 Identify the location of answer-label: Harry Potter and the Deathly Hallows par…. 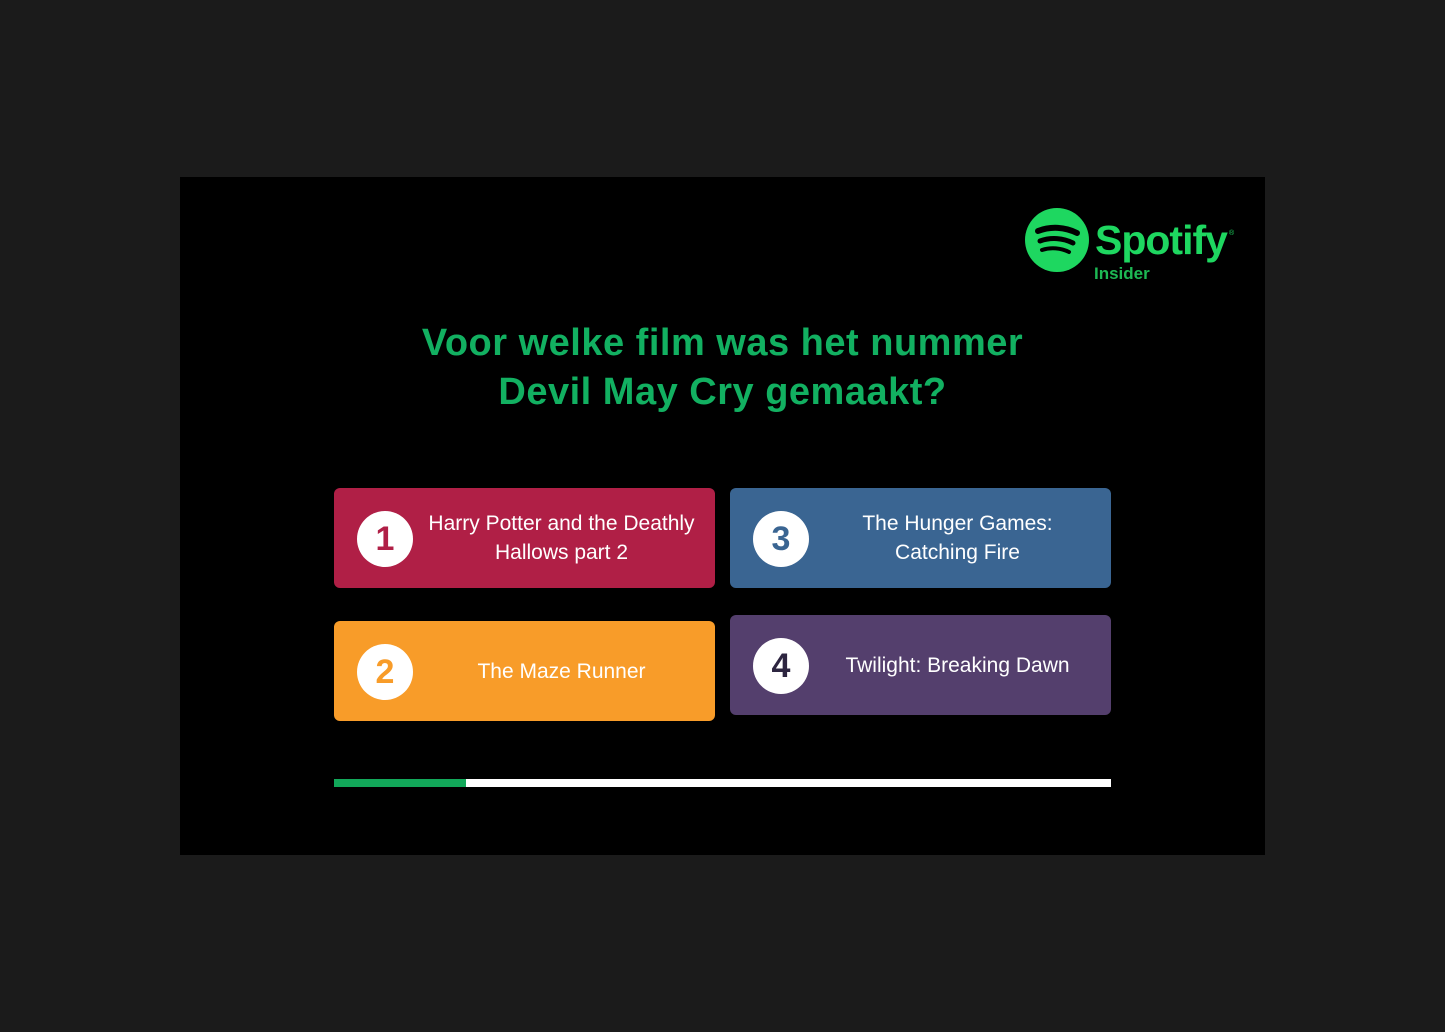
(561, 538).